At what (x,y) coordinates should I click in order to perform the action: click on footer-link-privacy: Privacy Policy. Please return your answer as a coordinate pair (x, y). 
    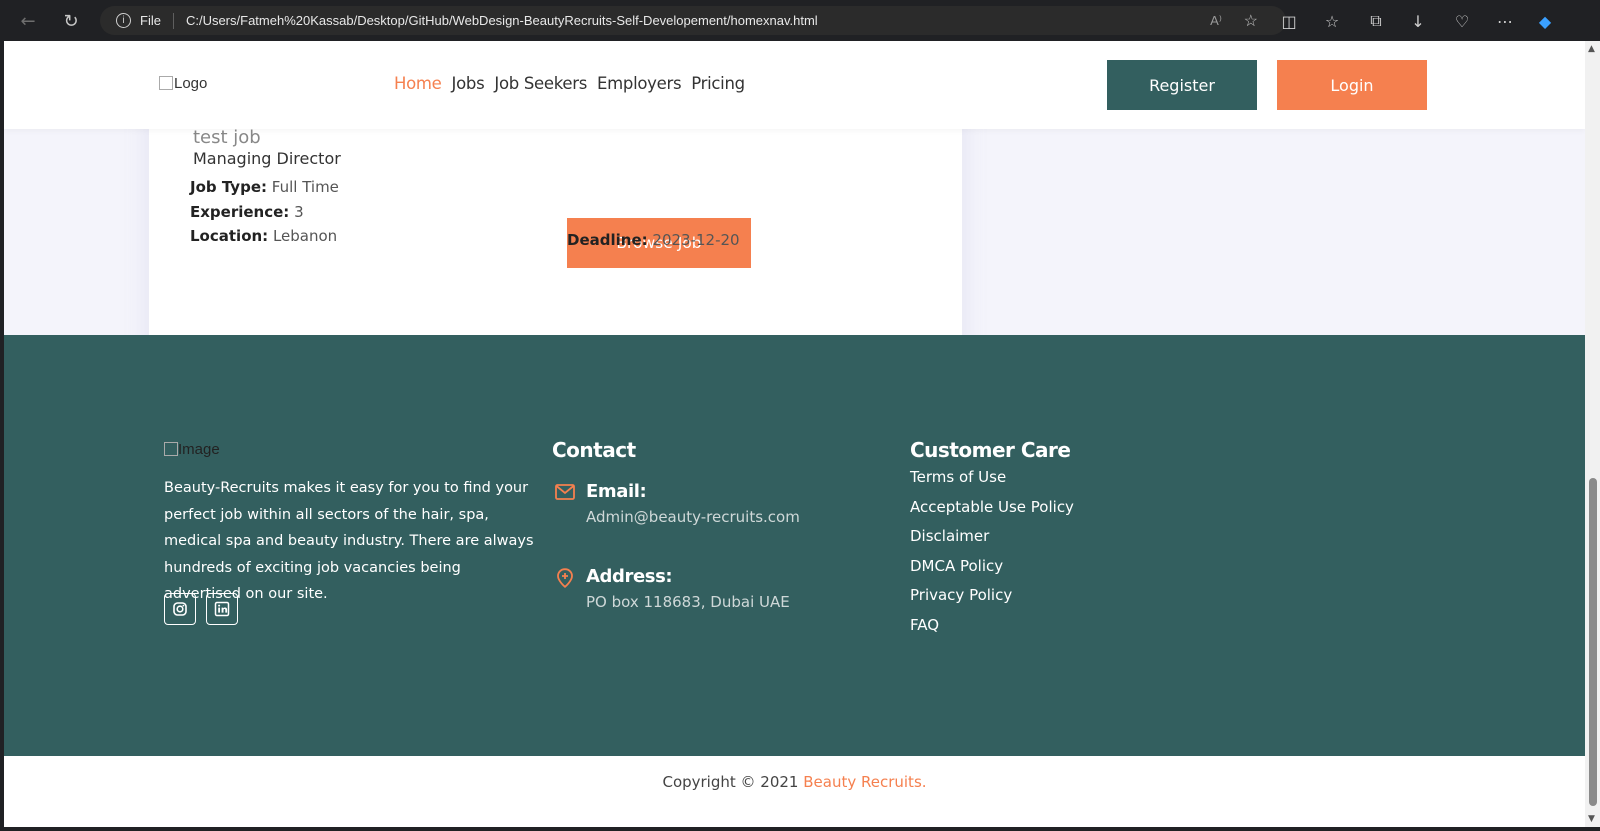
    Looking at the image, I should click on (992, 601).